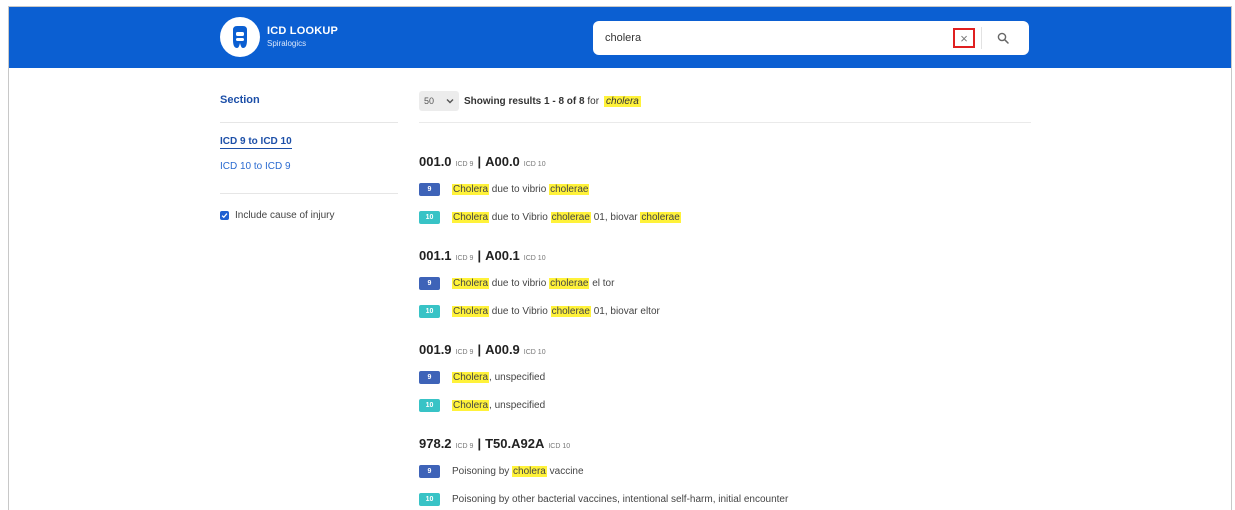 This screenshot has width=1235, height=510. What do you see at coordinates (240, 100) in the screenshot?
I see `sidebar-title: Section` at bounding box center [240, 100].